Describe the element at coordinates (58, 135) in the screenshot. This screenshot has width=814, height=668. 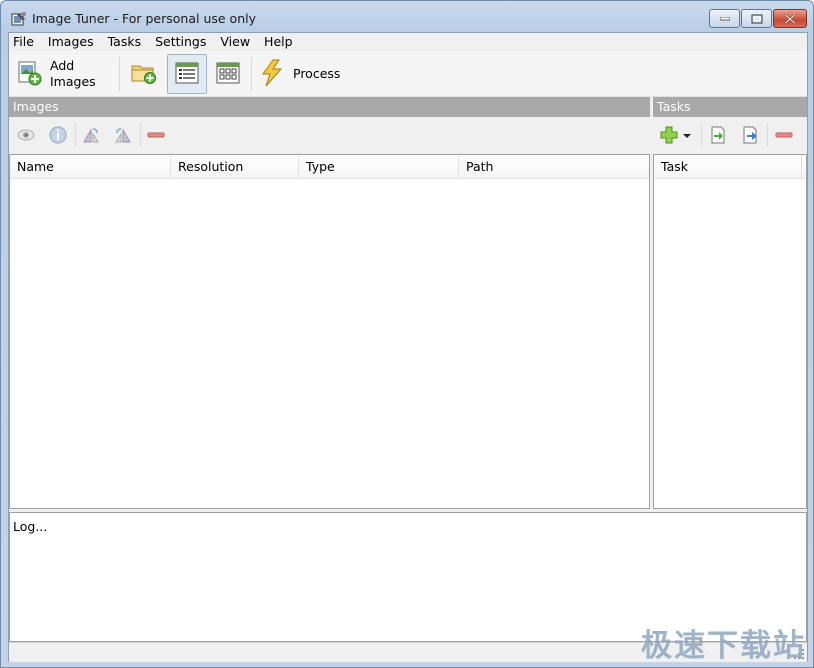
I see `info-icon` at that location.